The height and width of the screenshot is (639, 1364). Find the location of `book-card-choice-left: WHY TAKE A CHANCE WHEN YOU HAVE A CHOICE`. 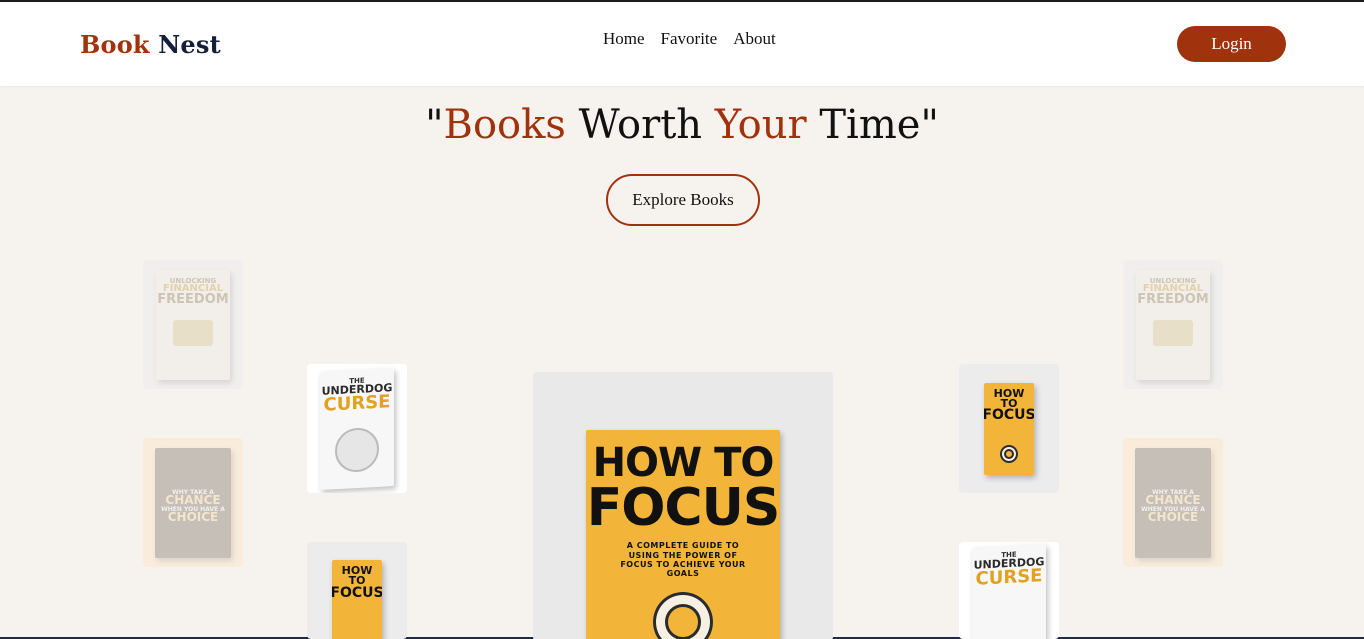

book-card-choice-left: WHY TAKE A CHANCE WHEN YOU HAVE A CHOICE is located at coordinates (193, 502).